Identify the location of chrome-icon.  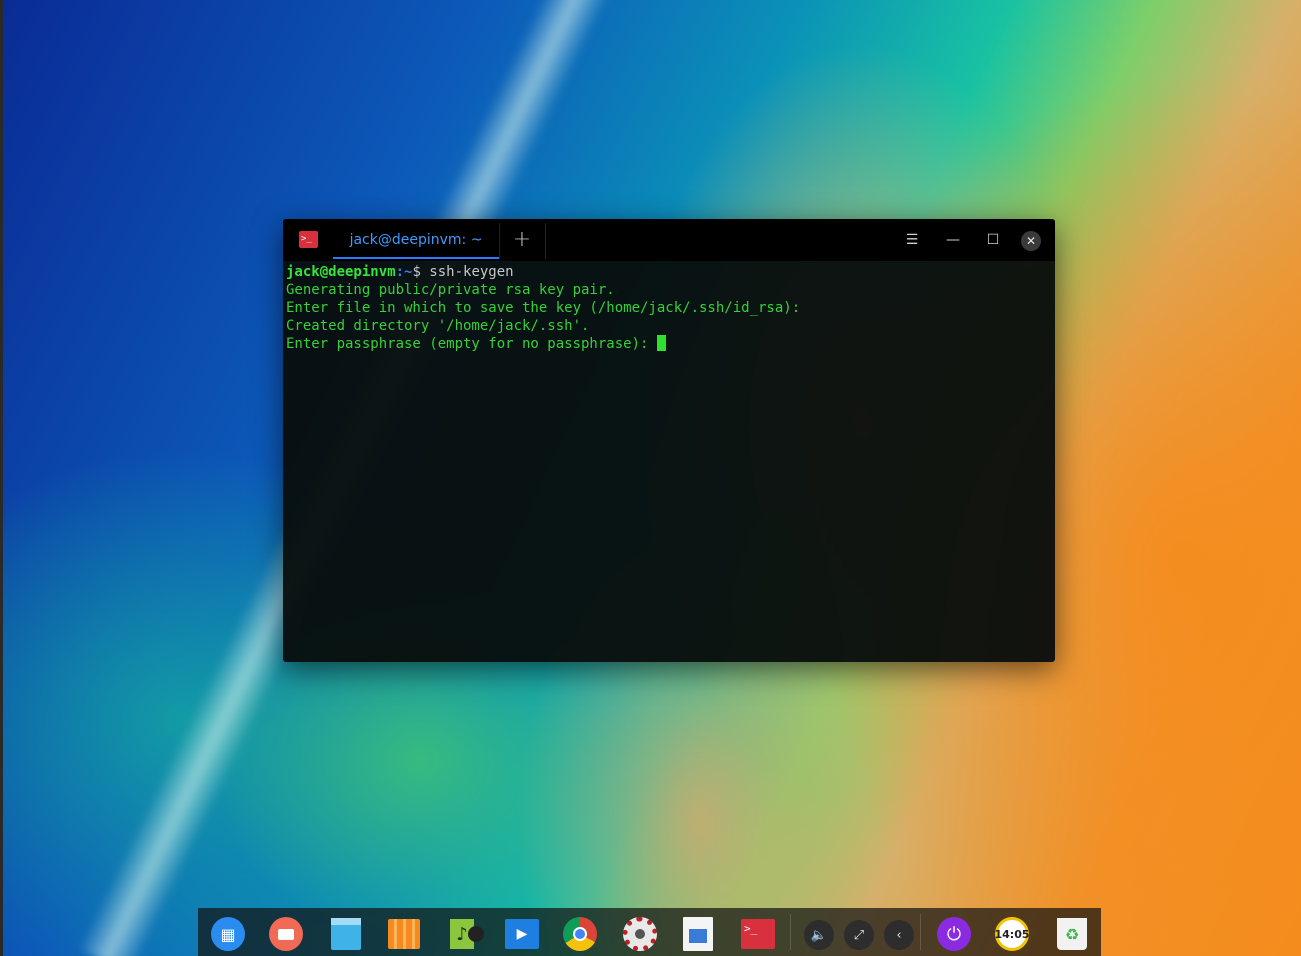
(580, 934).